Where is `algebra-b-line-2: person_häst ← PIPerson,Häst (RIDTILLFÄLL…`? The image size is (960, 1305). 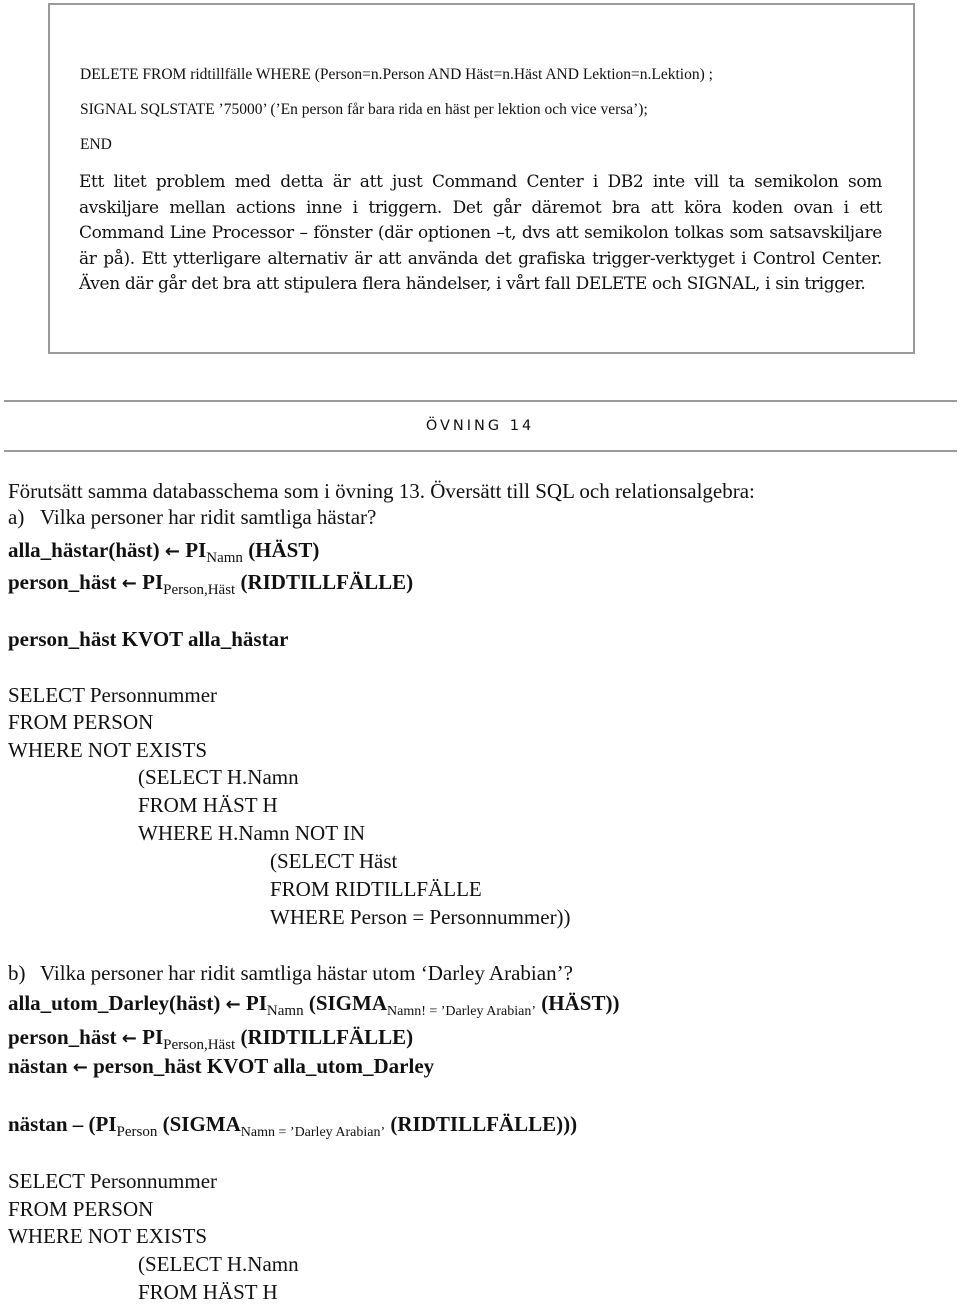
algebra-b-line-2: person_häst ← PIPerson,Häst (RIDTILLFÄLL… is located at coordinates (210, 1039).